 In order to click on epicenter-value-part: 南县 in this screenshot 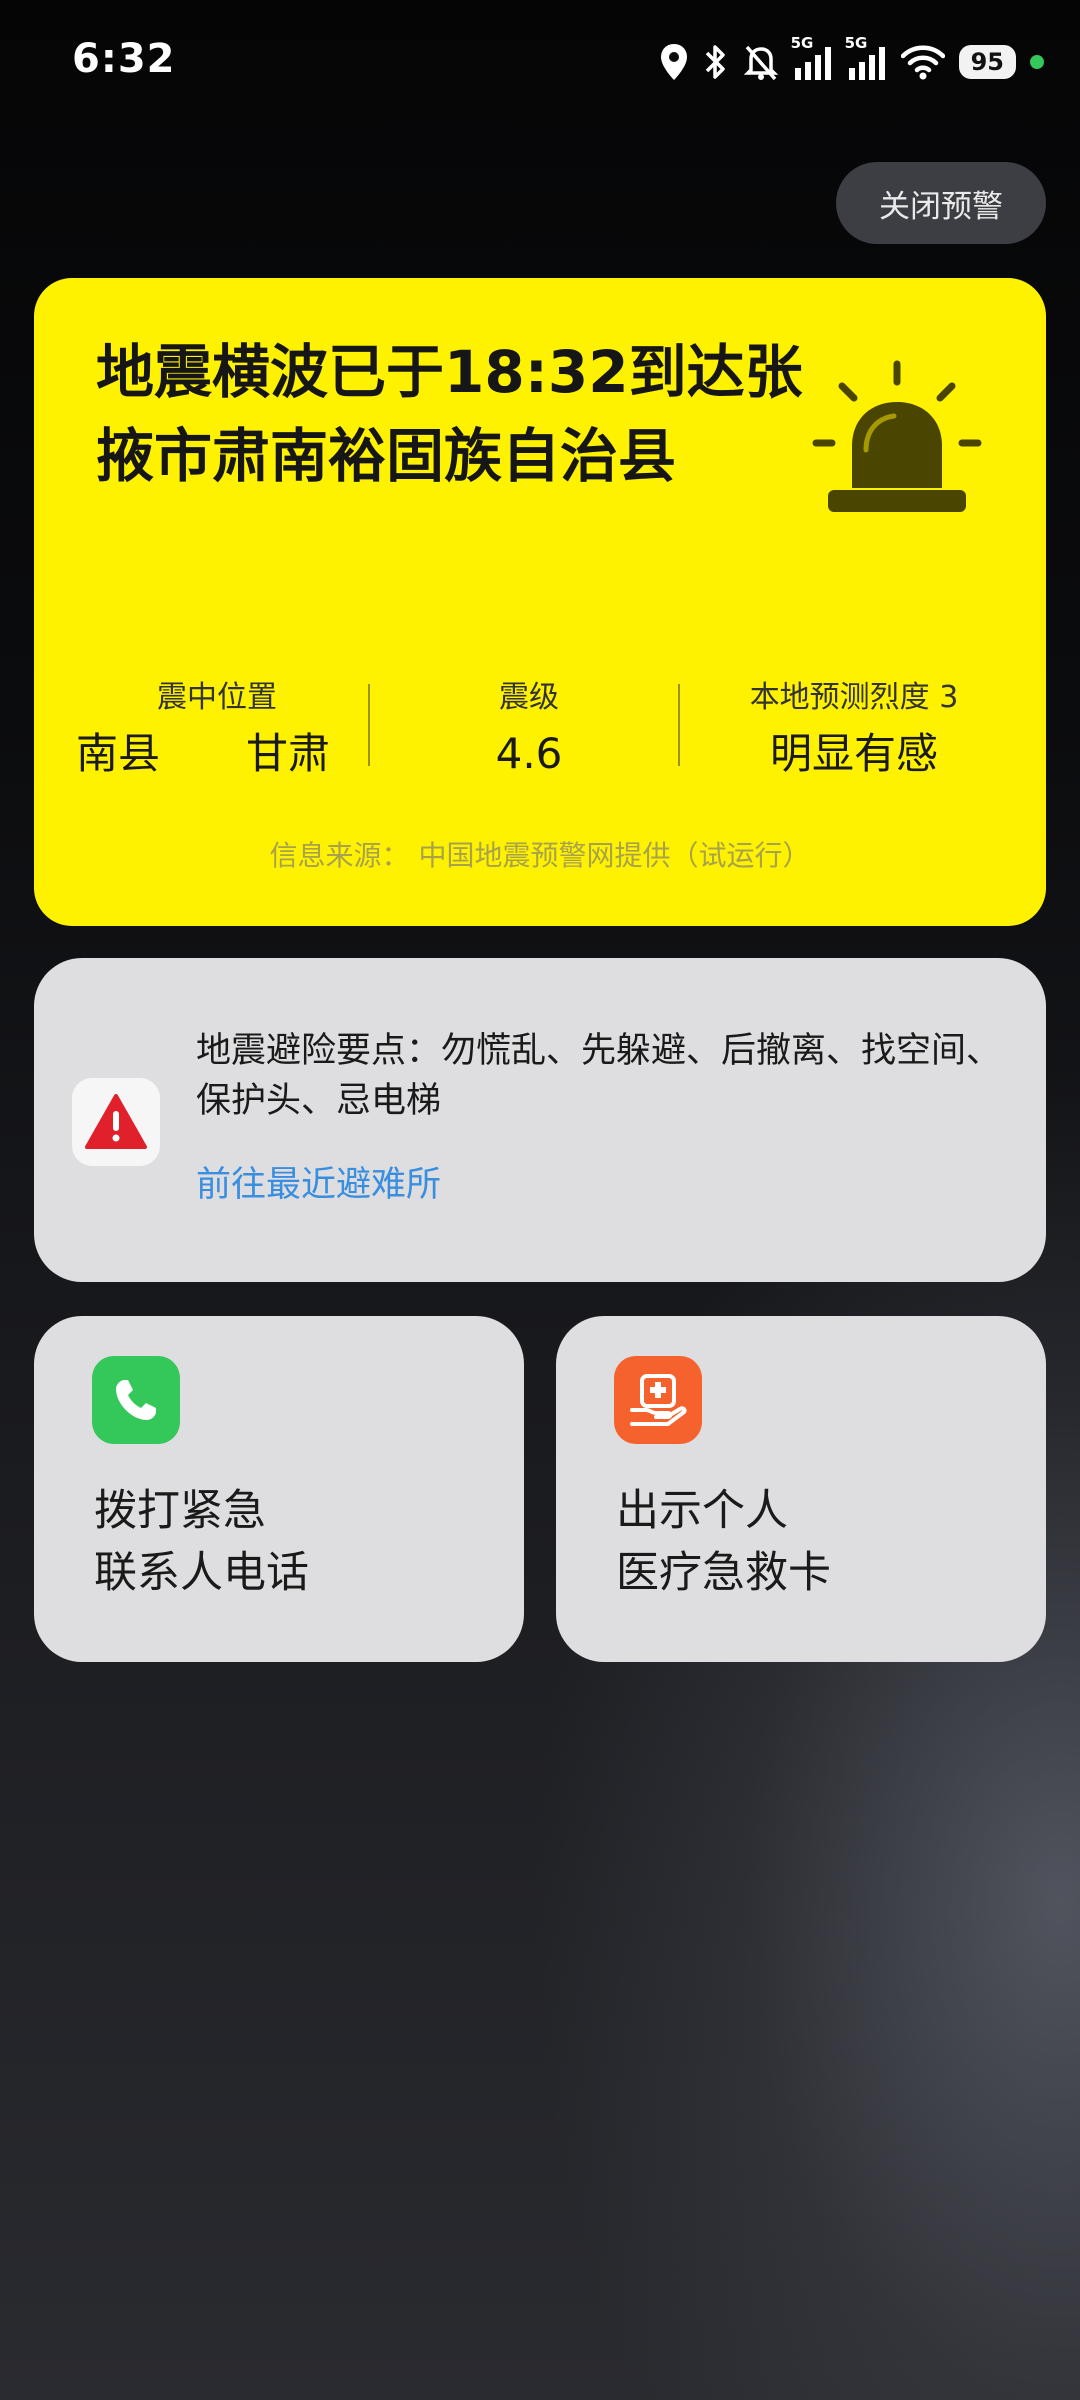, I will do `click(118, 753)`.